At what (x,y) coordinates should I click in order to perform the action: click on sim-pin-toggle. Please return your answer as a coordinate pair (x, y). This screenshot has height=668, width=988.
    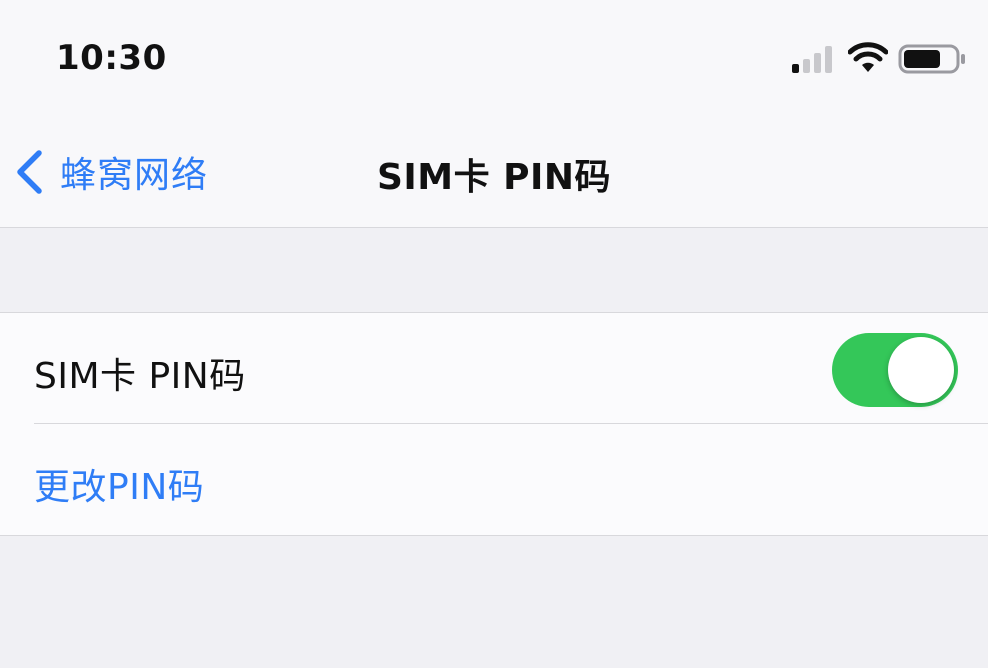
    Looking at the image, I should click on (895, 370).